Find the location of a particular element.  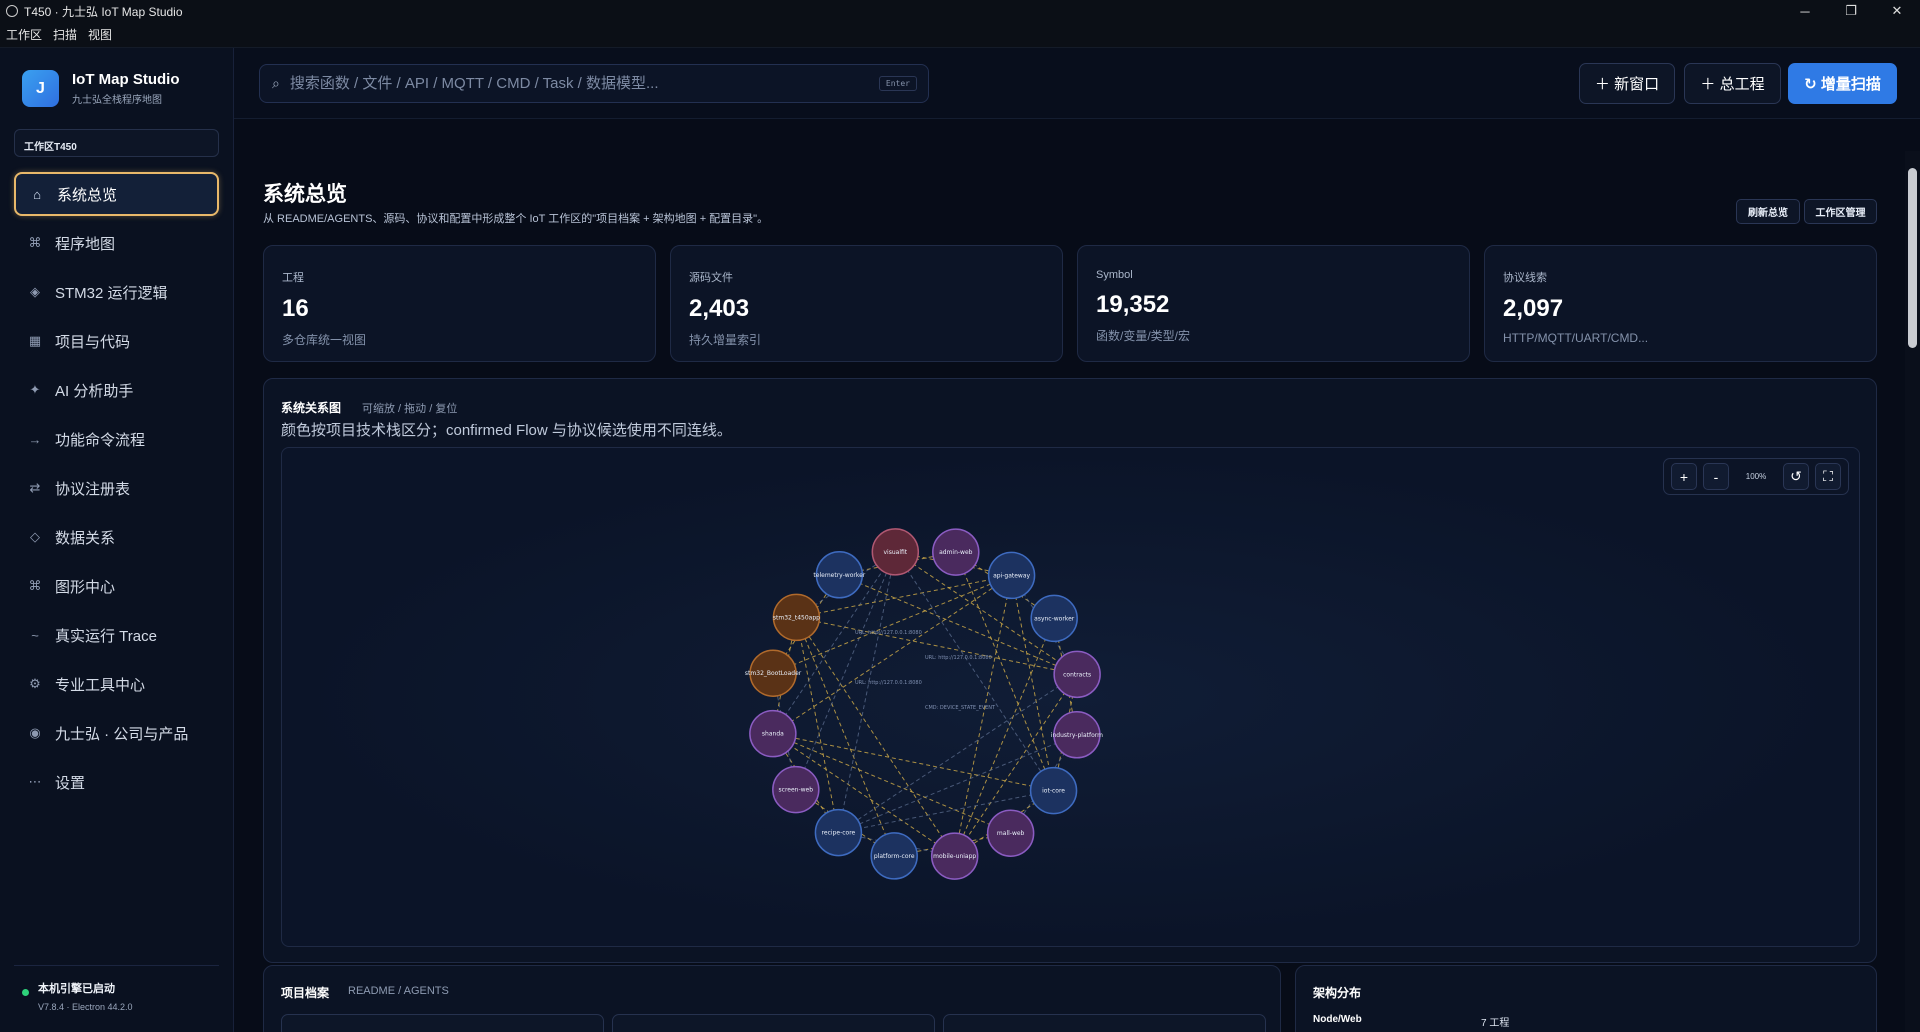

sidebar-item-10: ⚙ 专业工具中心 is located at coordinates (116, 684).